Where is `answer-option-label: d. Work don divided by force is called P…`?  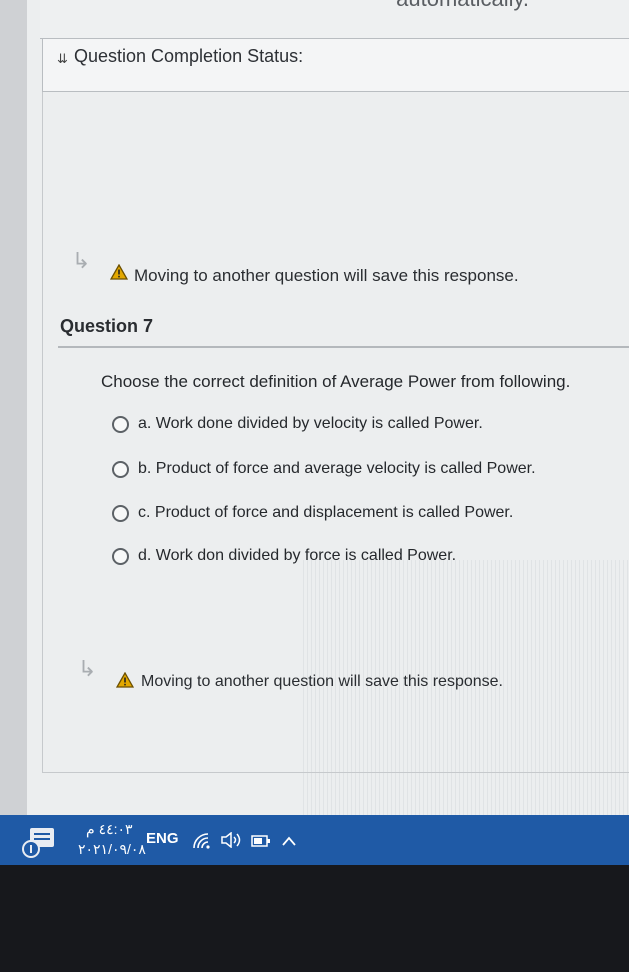 answer-option-label: d. Work don divided by force is called P… is located at coordinates (297, 556).